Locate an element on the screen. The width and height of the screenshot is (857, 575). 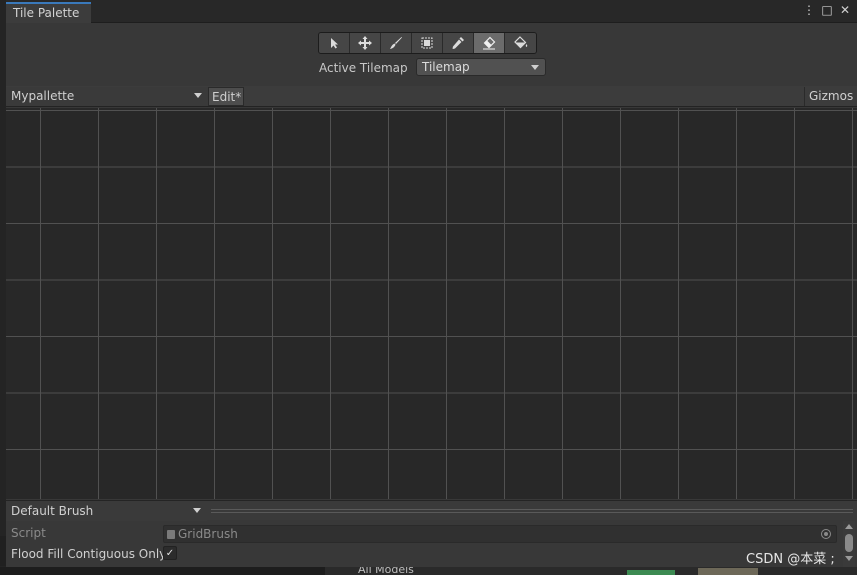
script-file-icon is located at coordinates (171, 534).